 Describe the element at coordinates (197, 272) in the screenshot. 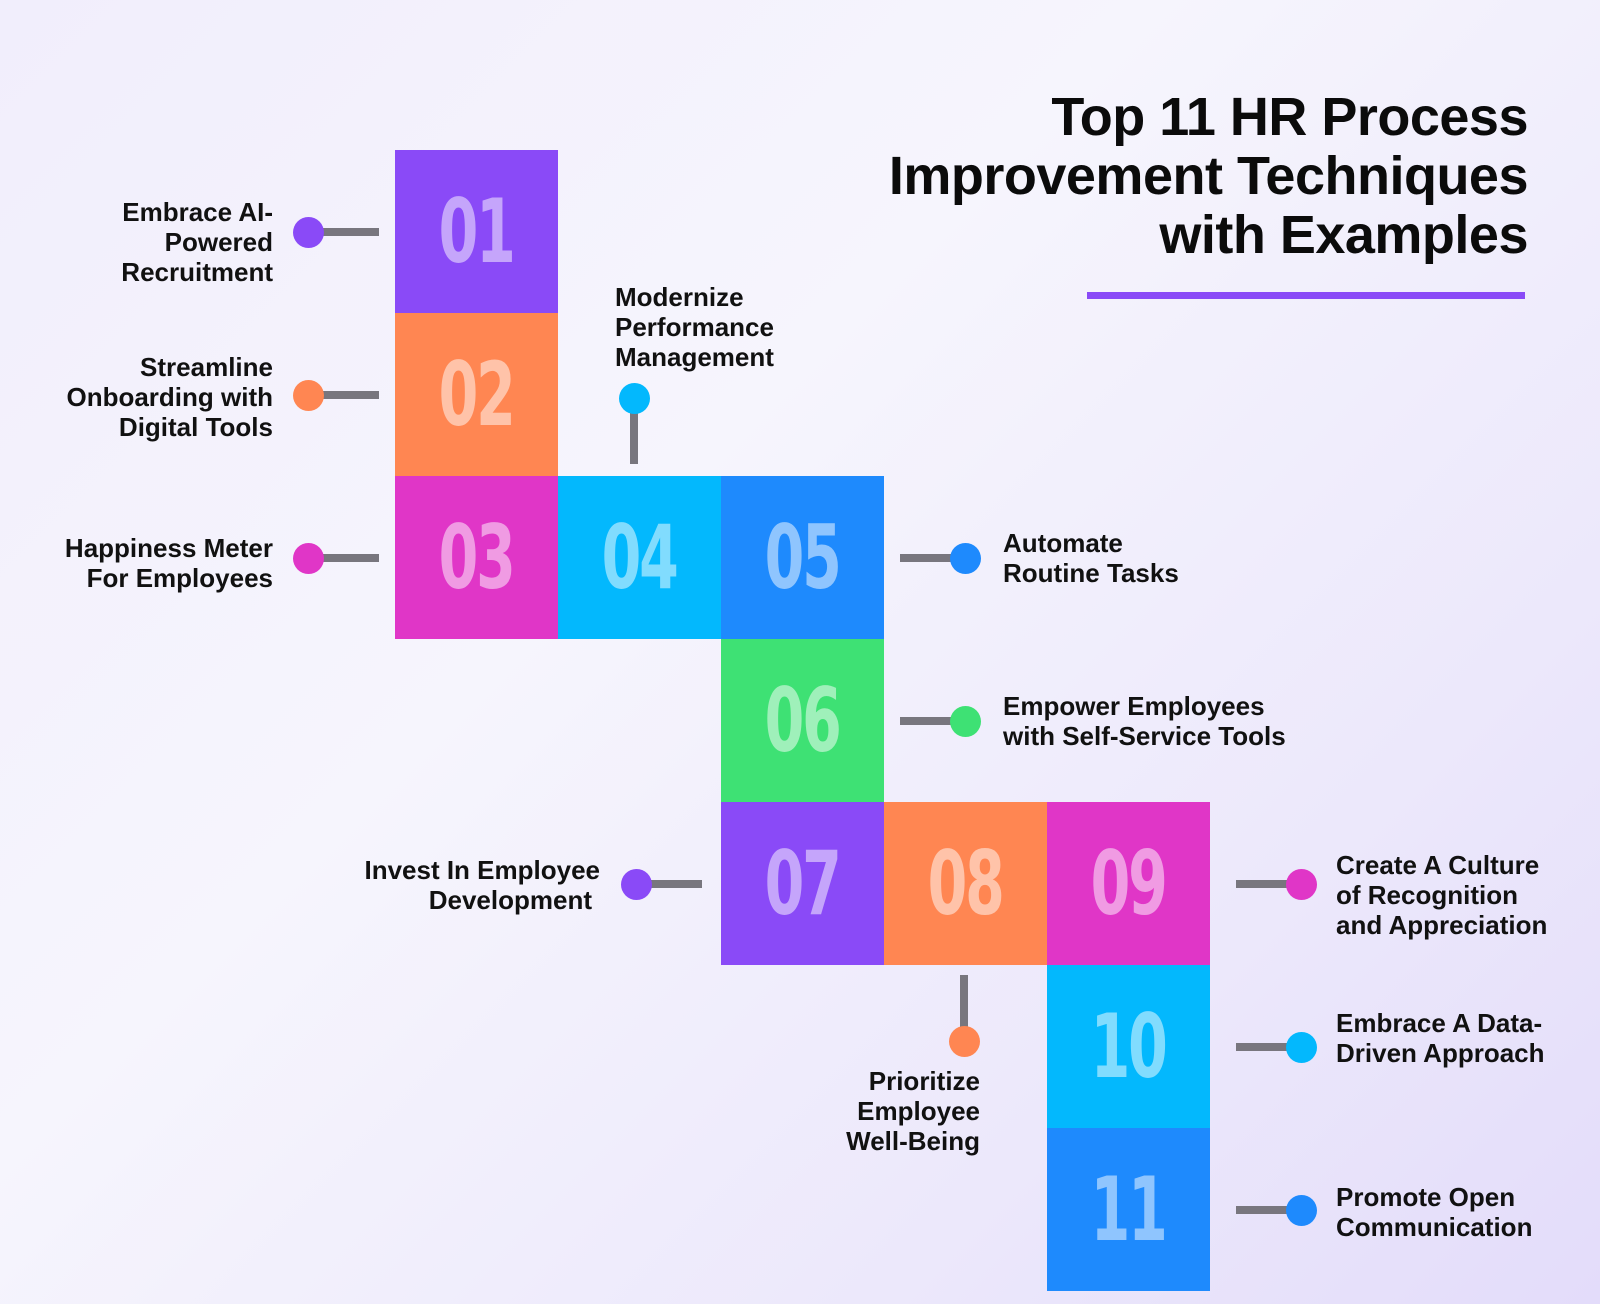

I see `label-line: Recruitment` at that location.